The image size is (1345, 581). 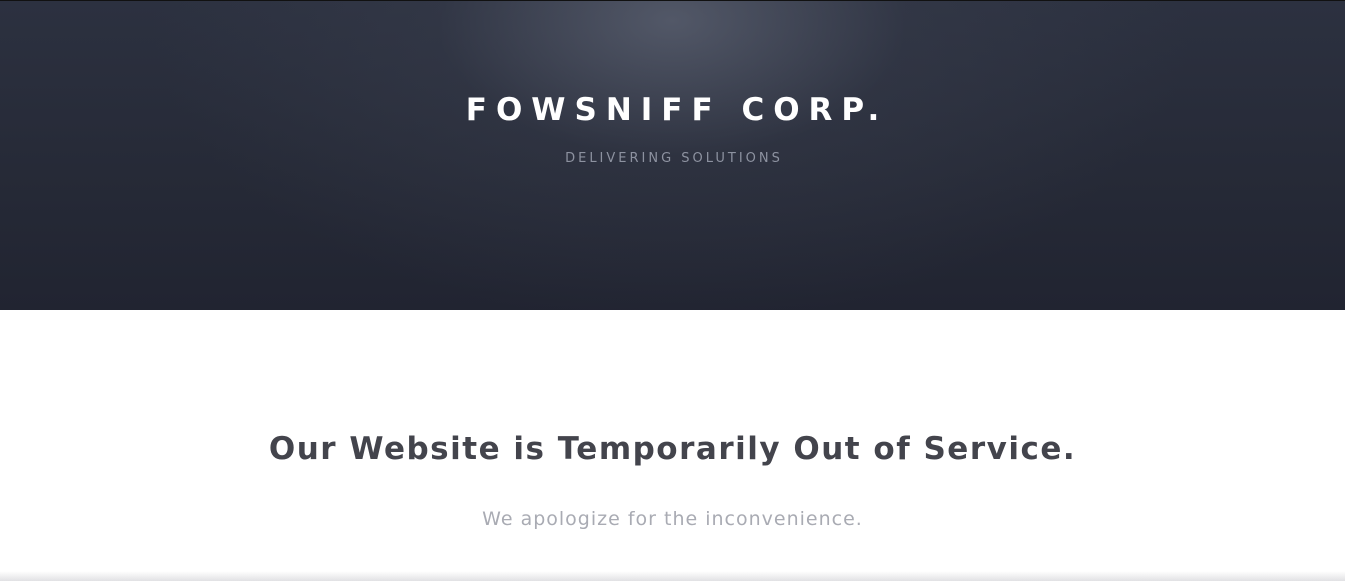 I want to click on bottom-divider, so click(x=672, y=576).